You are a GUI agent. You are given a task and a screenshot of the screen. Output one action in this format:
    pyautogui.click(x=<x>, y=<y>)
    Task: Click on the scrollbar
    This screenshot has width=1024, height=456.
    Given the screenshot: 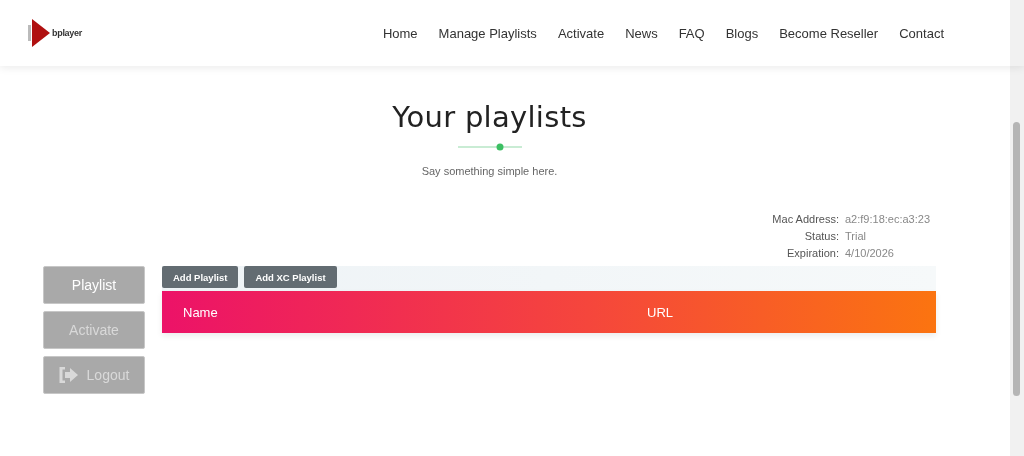 What is the action you would take?
    pyautogui.click(x=1017, y=228)
    